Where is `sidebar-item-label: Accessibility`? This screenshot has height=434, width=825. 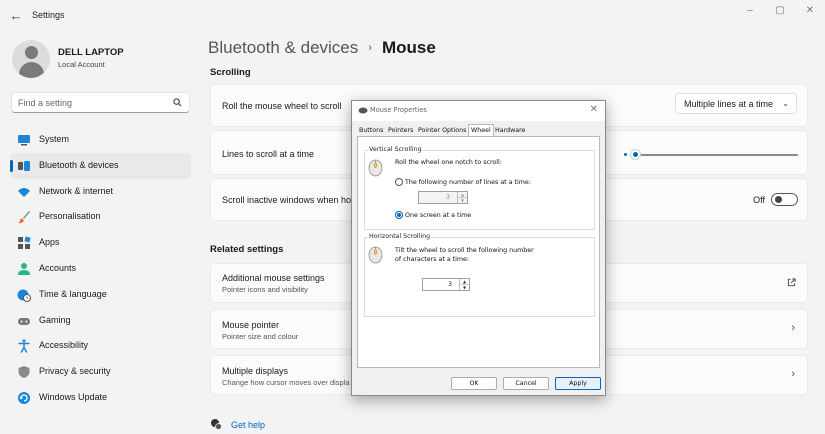
sidebar-item-label: Accessibility is located at coordinates (64, 345).